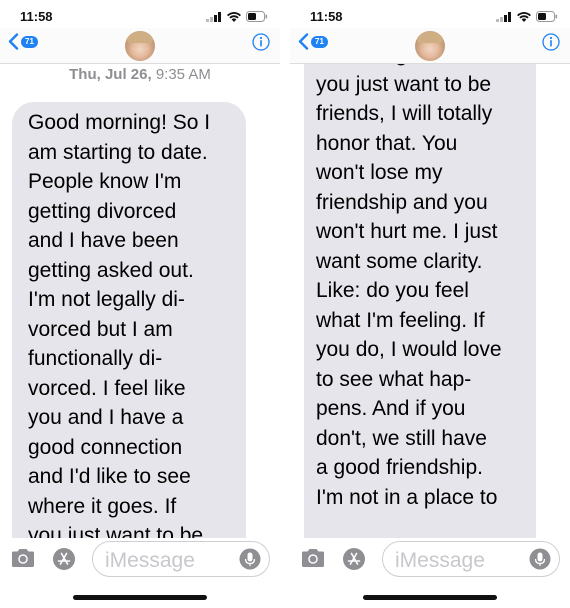 This screenshot has height=608, width=570. I want to click on timestamp-time: 9:35 AM, so click(183, 74).